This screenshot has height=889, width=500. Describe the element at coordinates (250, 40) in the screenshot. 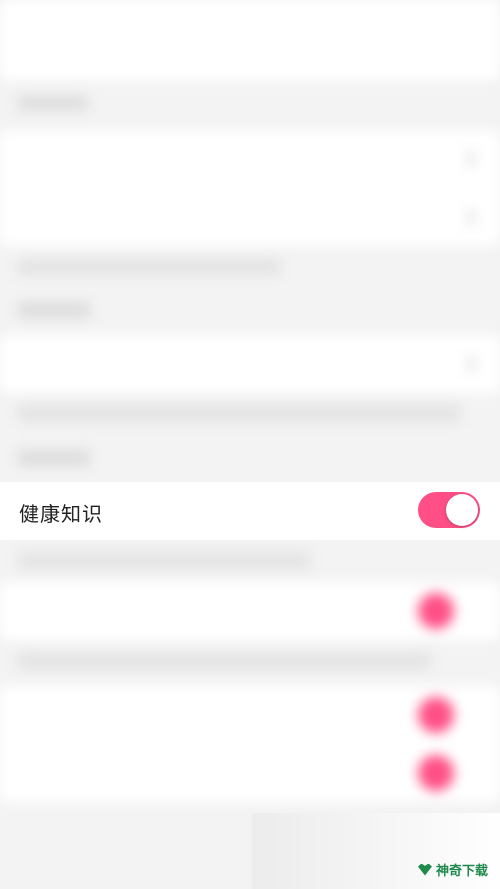

I see `top-bar` at that location.